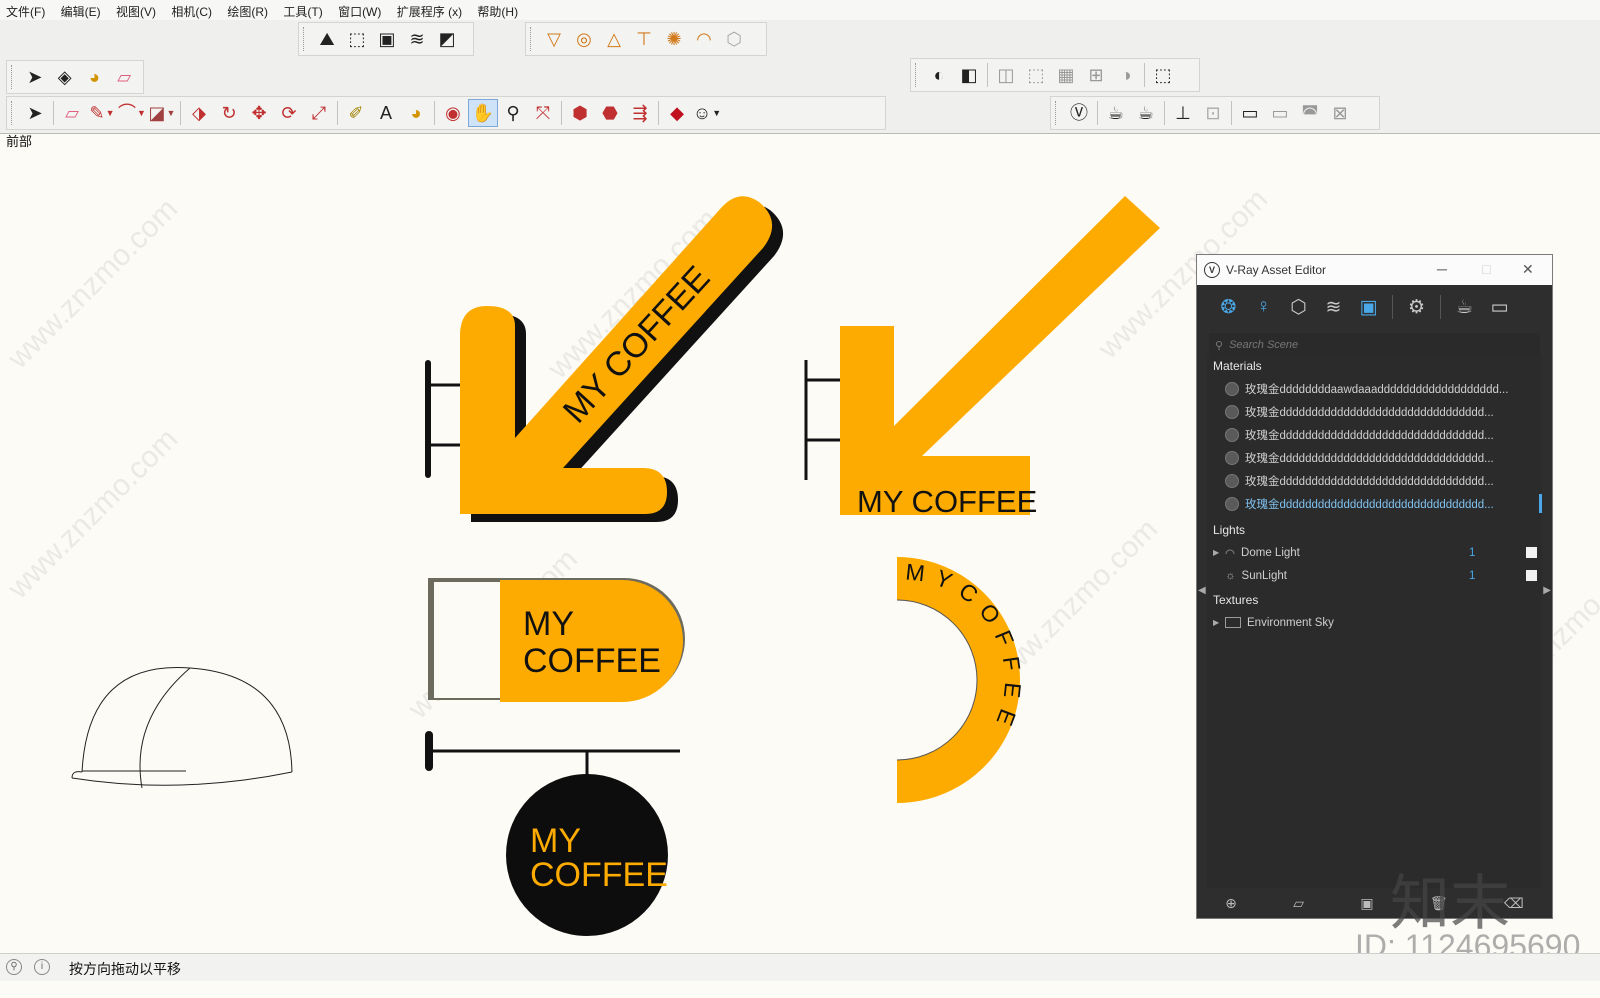 The width and height of the screenshot is (1600, 998). I want to click on sign-rectangle: MY COFFEE, so click(556, 640).